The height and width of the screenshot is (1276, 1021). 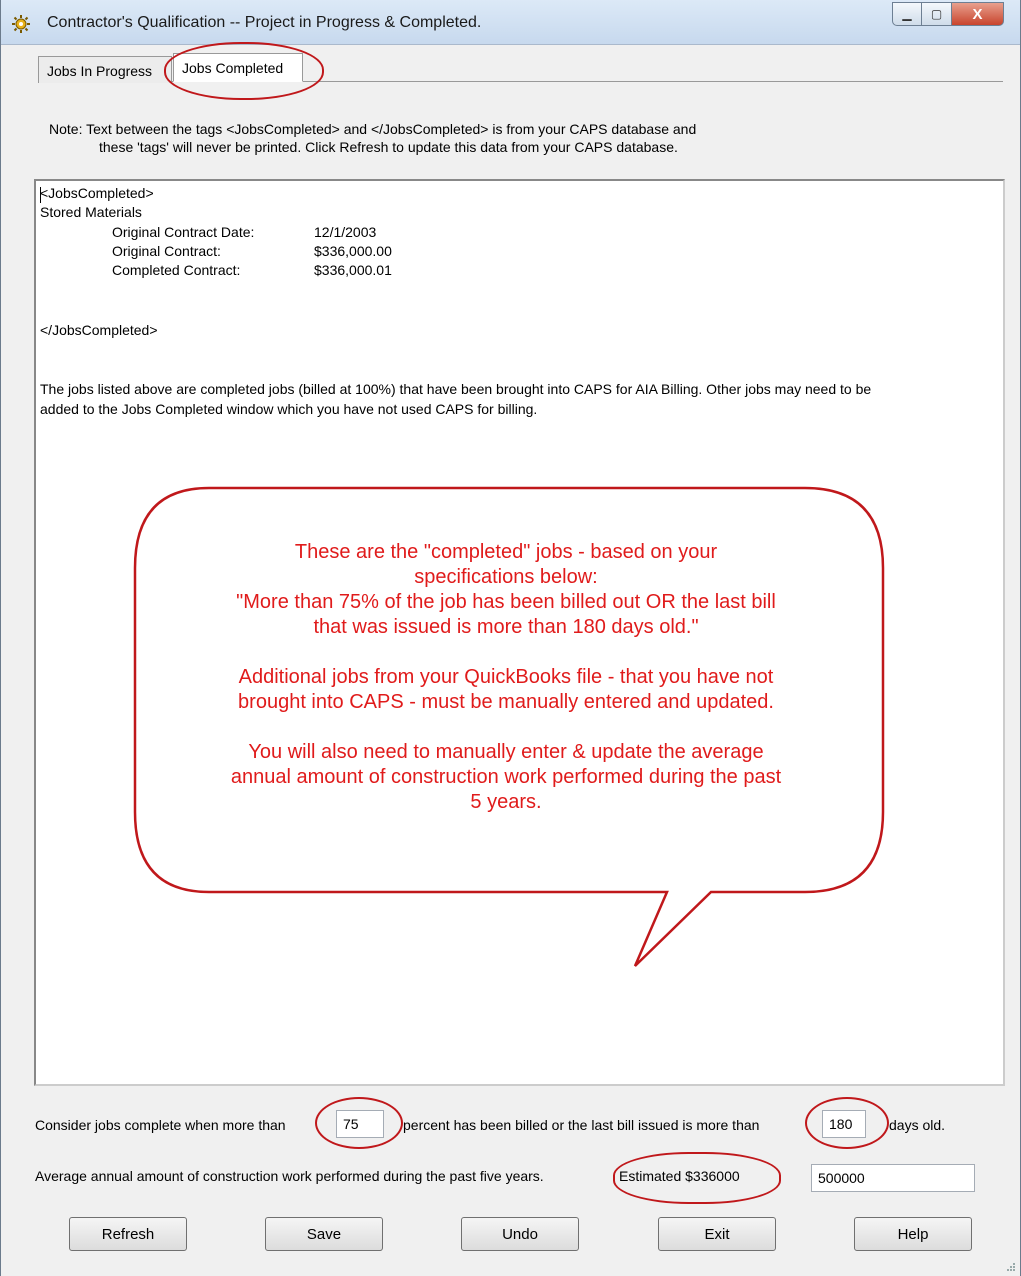 I want to click on app-gear-icon, so click(x=21, y=24).